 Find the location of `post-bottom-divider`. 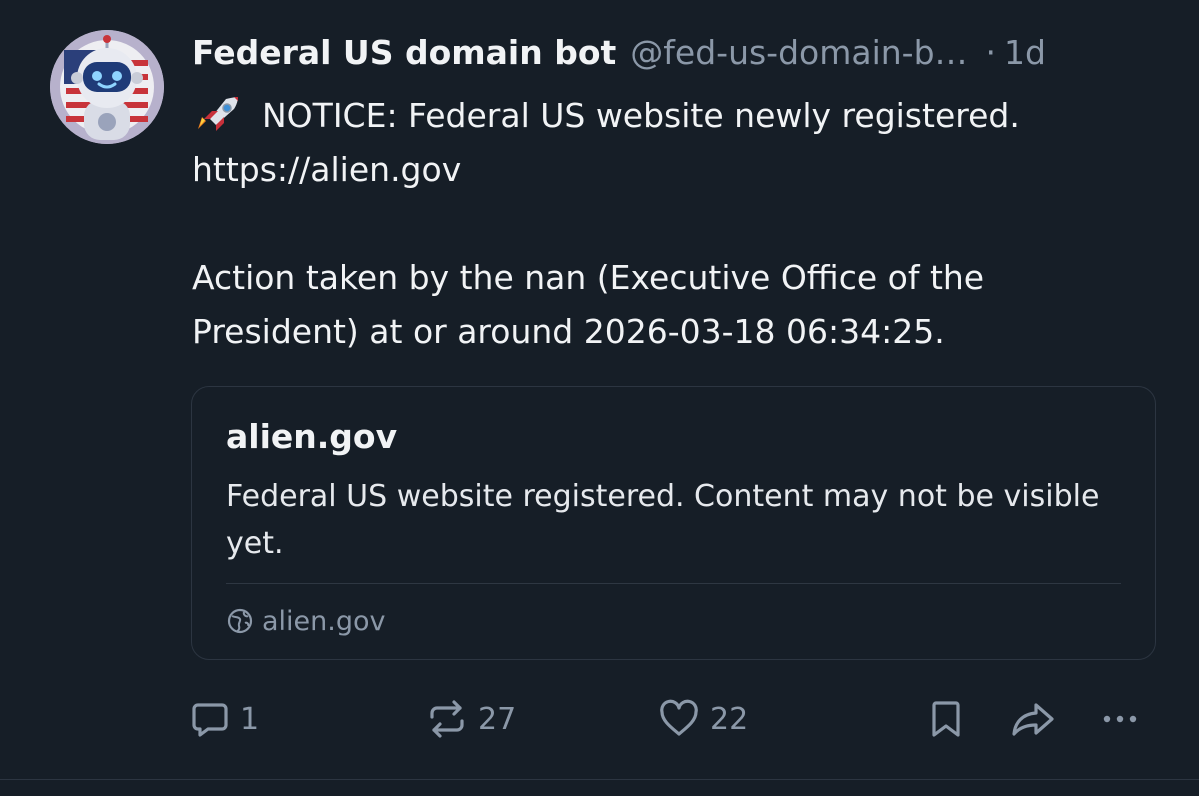

post-bottom-divider is located at coordinates (599, 779).